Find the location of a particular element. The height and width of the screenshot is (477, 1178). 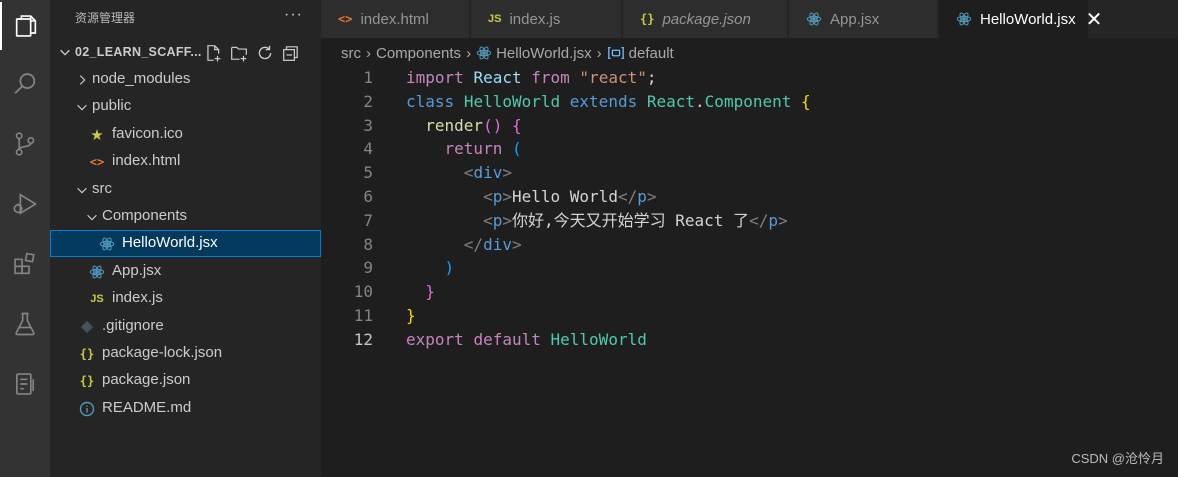

tree-item-label: index.html is located at coordinates (146, 161).